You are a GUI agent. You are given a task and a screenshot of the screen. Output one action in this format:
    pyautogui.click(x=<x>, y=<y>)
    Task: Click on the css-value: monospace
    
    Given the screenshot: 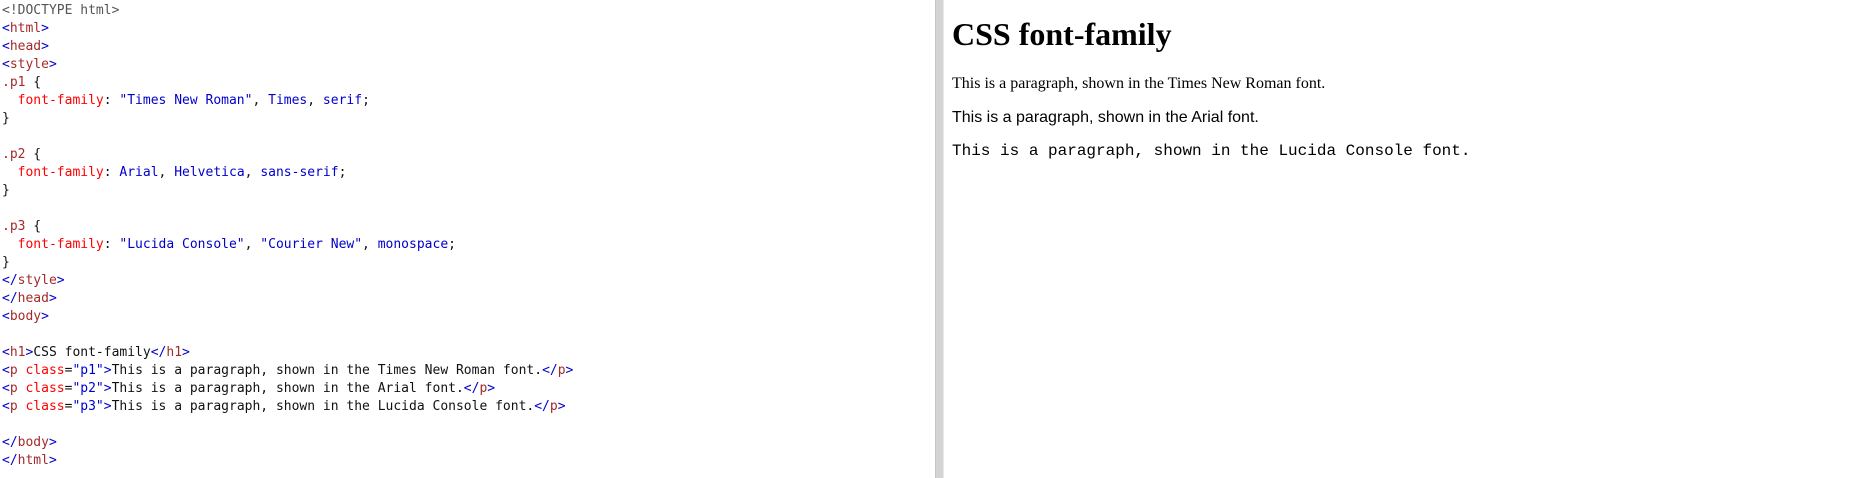 What is the action you would take?
    pyautogui.click(x=413, y=244)
    